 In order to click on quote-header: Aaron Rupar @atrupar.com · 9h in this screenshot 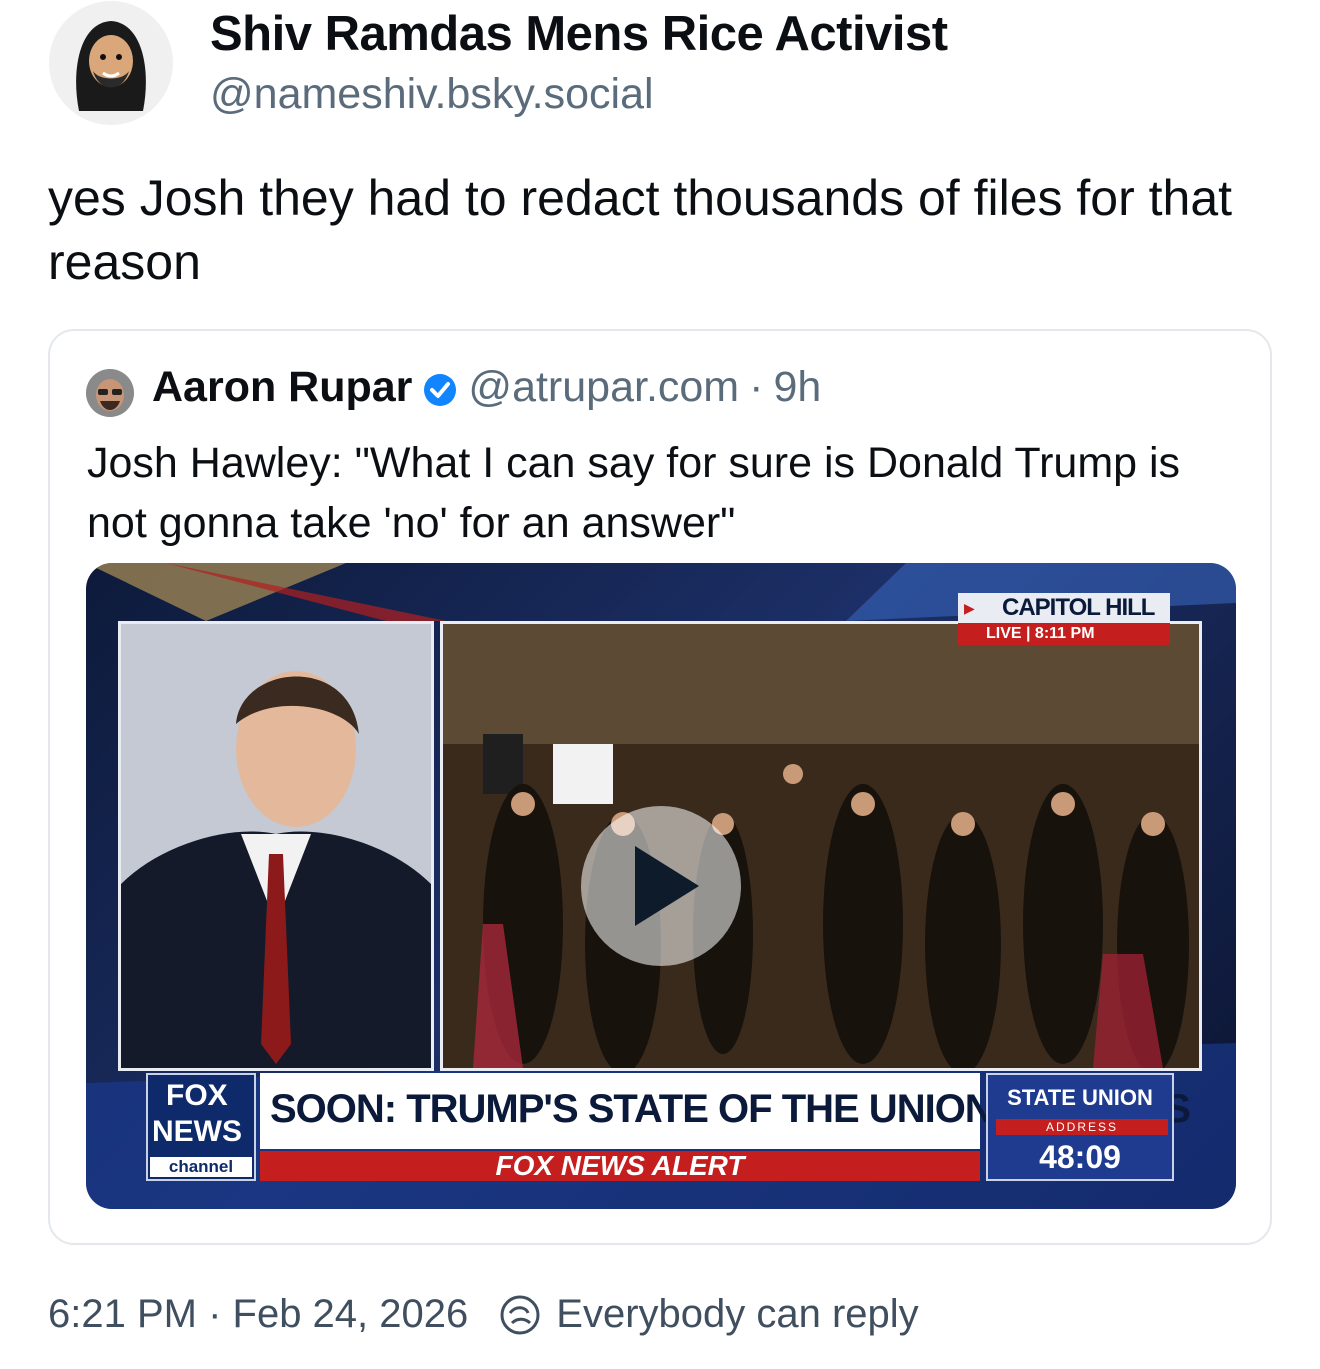, I will do `click(486, 387)`.